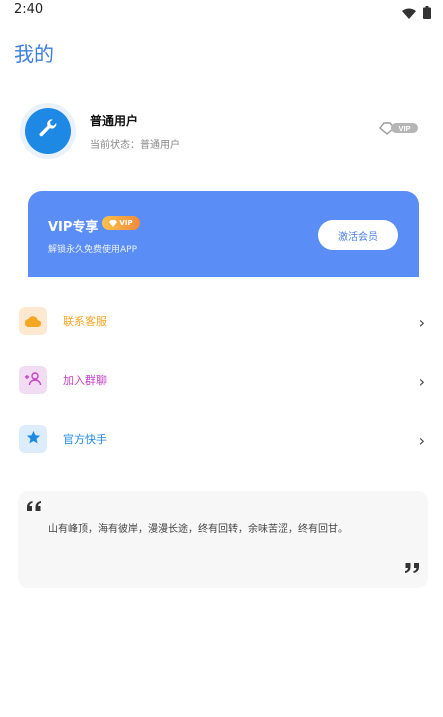 This screenshot has width=443, height=717. What do you see at coordinates (34, 54) in the screenshot?
I see `page-title: 我的` at bounding box center [34, 54].